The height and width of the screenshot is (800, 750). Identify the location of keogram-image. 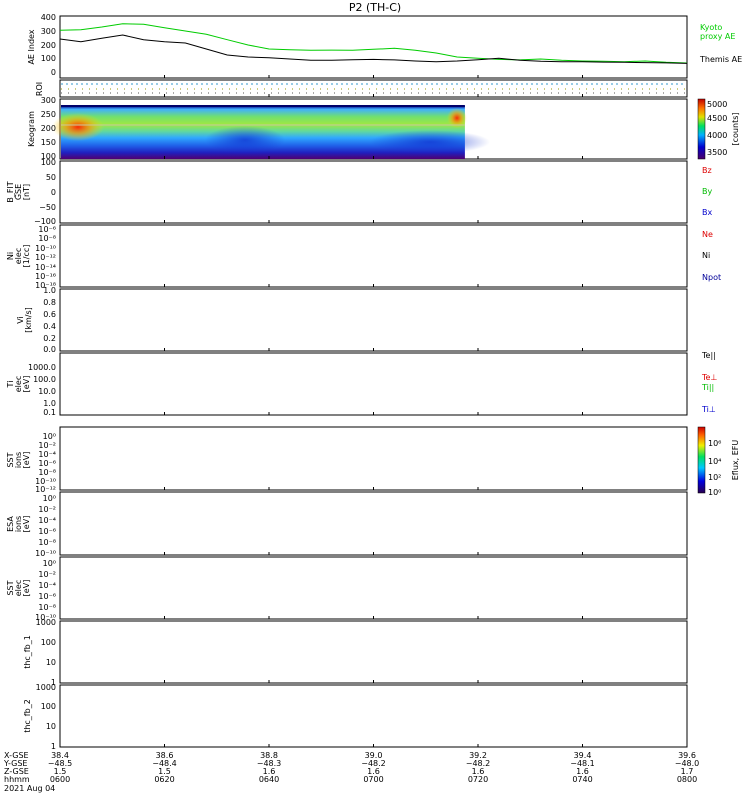
(271, 132).